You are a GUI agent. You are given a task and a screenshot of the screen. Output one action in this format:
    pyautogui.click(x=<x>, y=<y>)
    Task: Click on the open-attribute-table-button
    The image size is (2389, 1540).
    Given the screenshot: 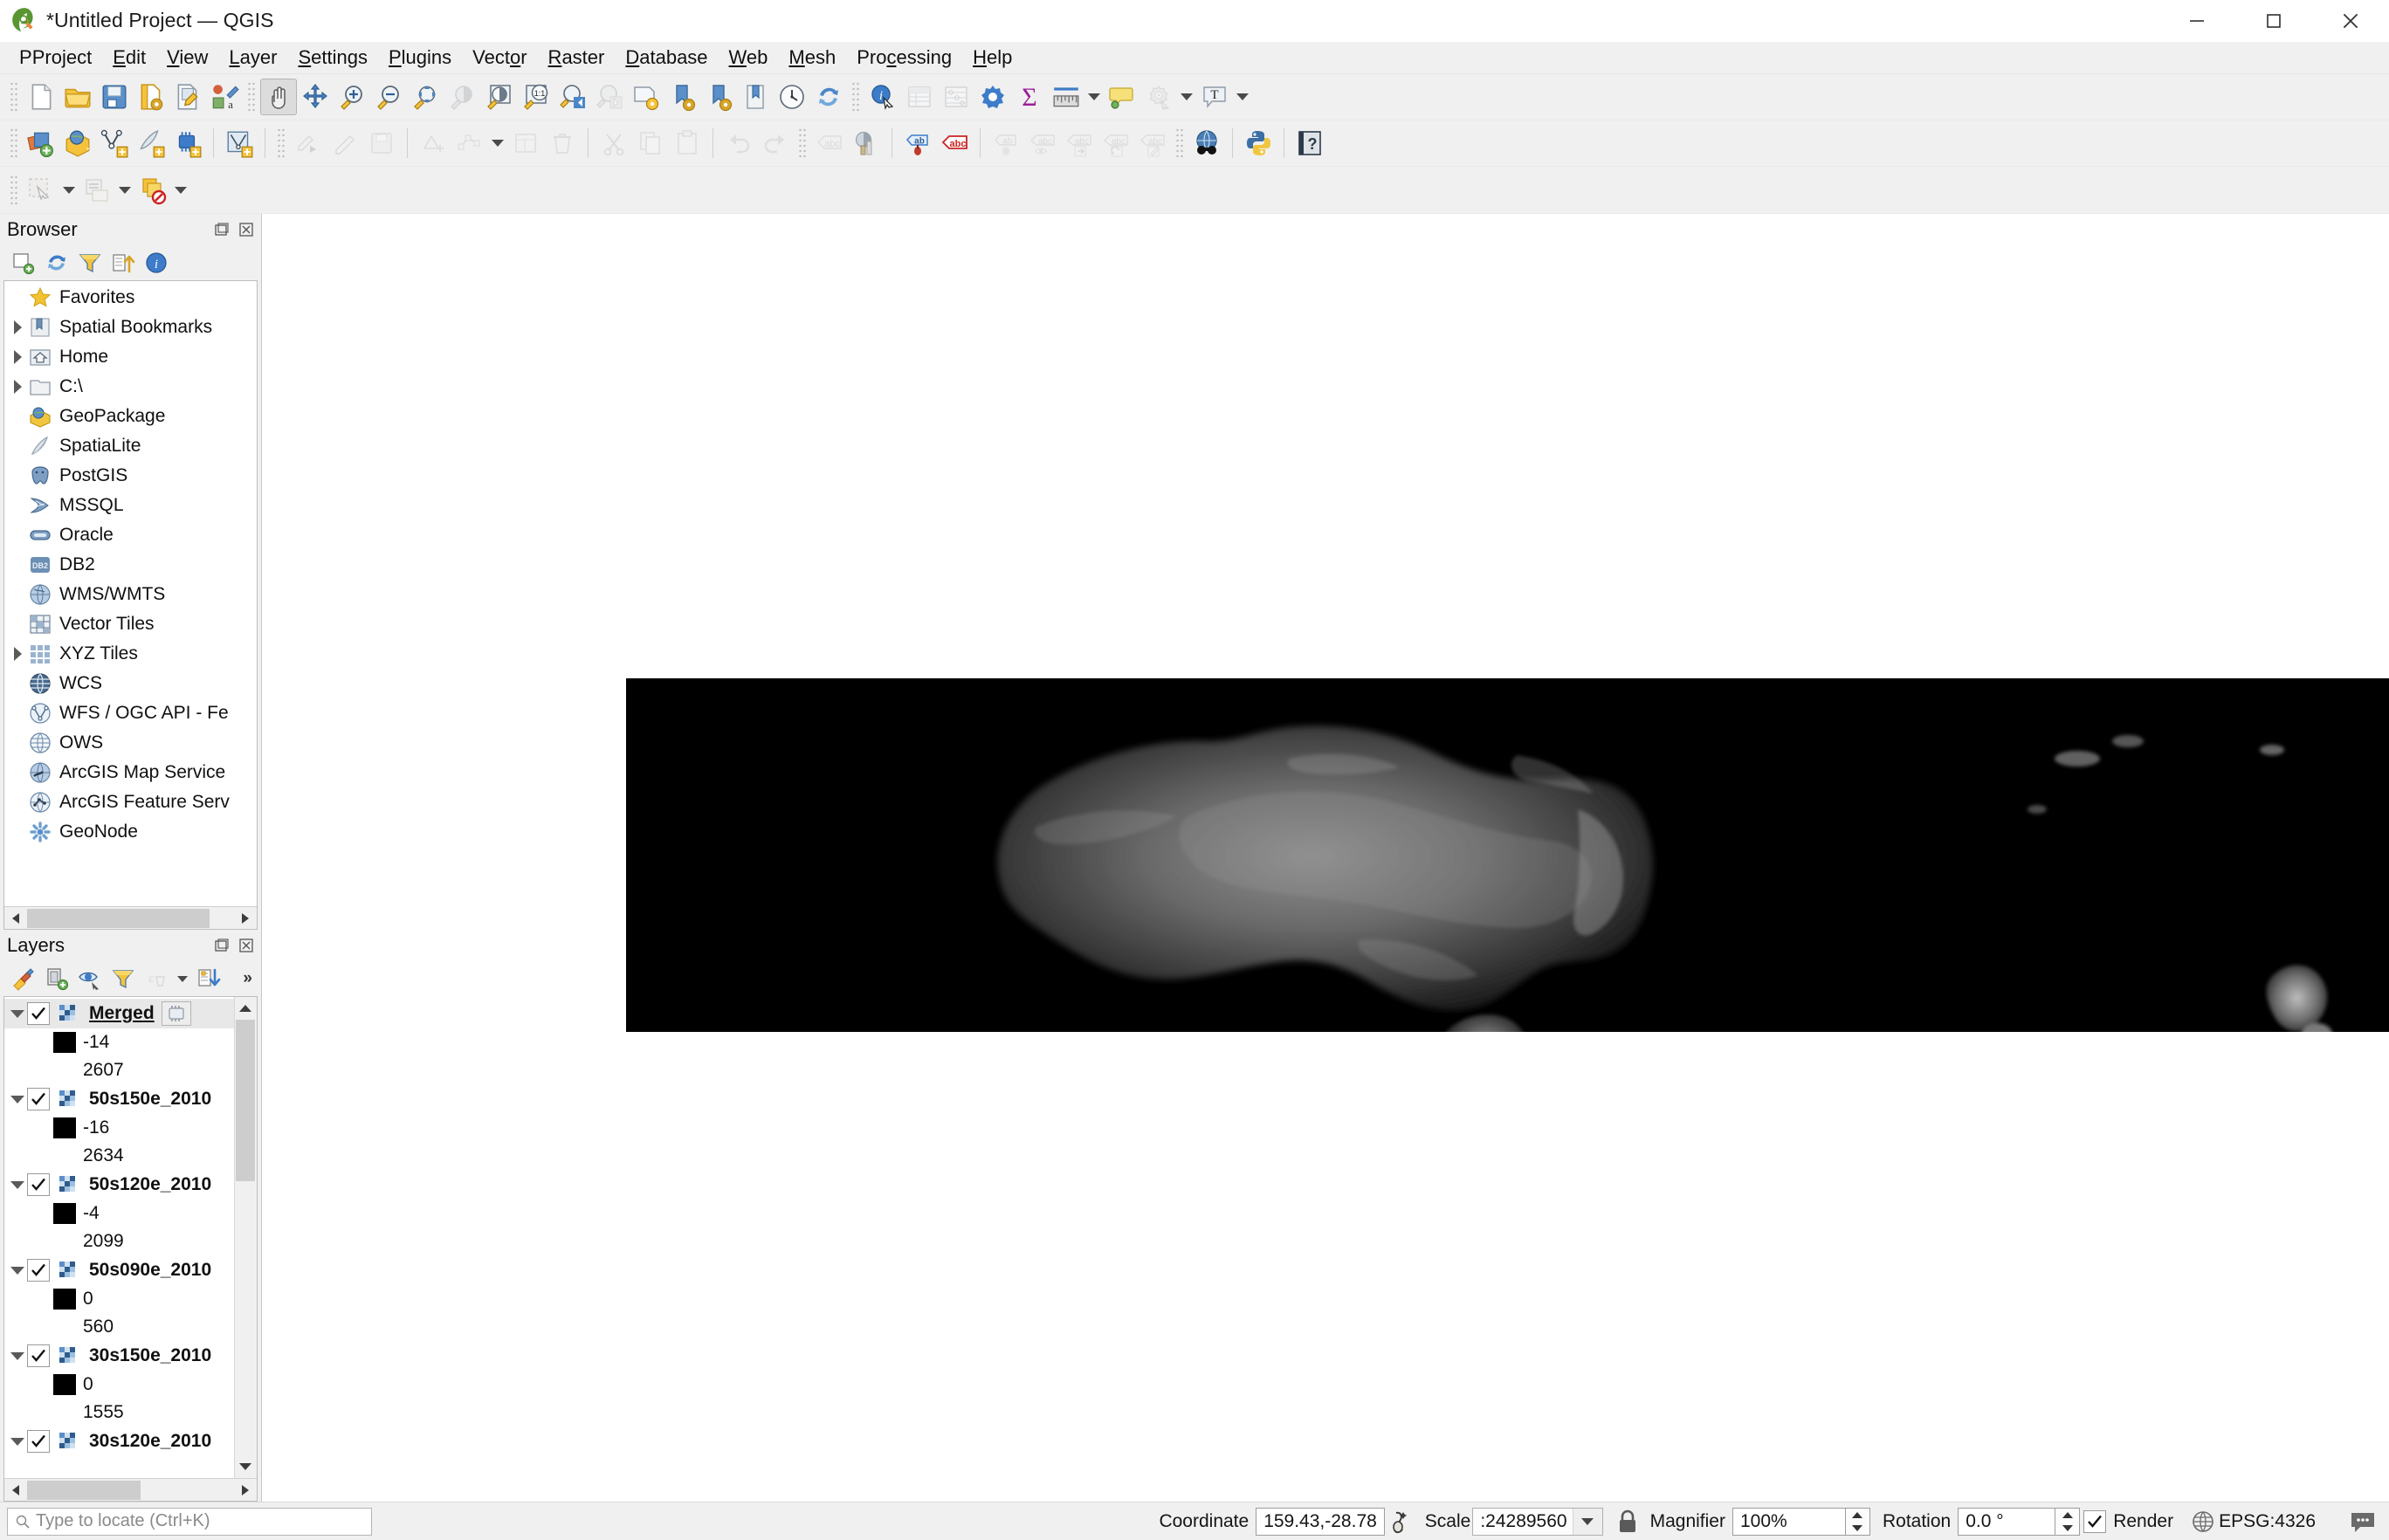 What is the action you would take?
    pyautogui.click(x=919, y=97)
    